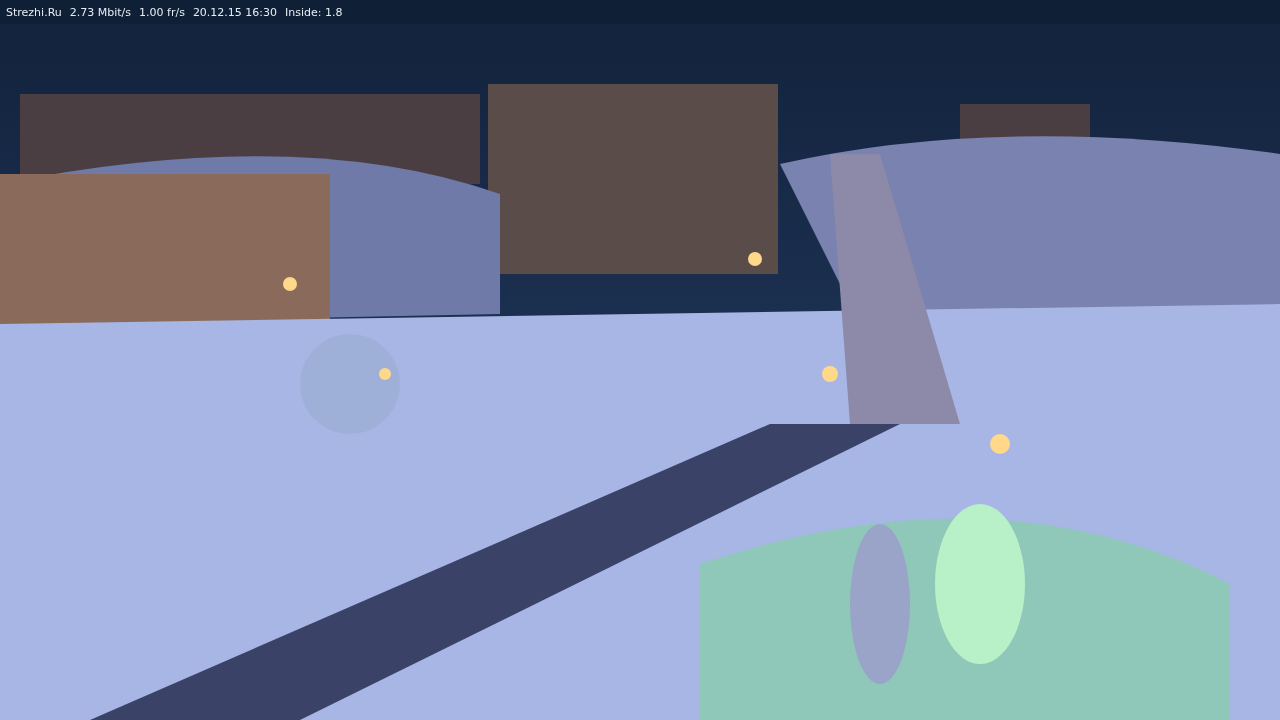 The image size is (1280, 720). I want to click on status-text: 2.73 Mbit/s, so click(100, 12).